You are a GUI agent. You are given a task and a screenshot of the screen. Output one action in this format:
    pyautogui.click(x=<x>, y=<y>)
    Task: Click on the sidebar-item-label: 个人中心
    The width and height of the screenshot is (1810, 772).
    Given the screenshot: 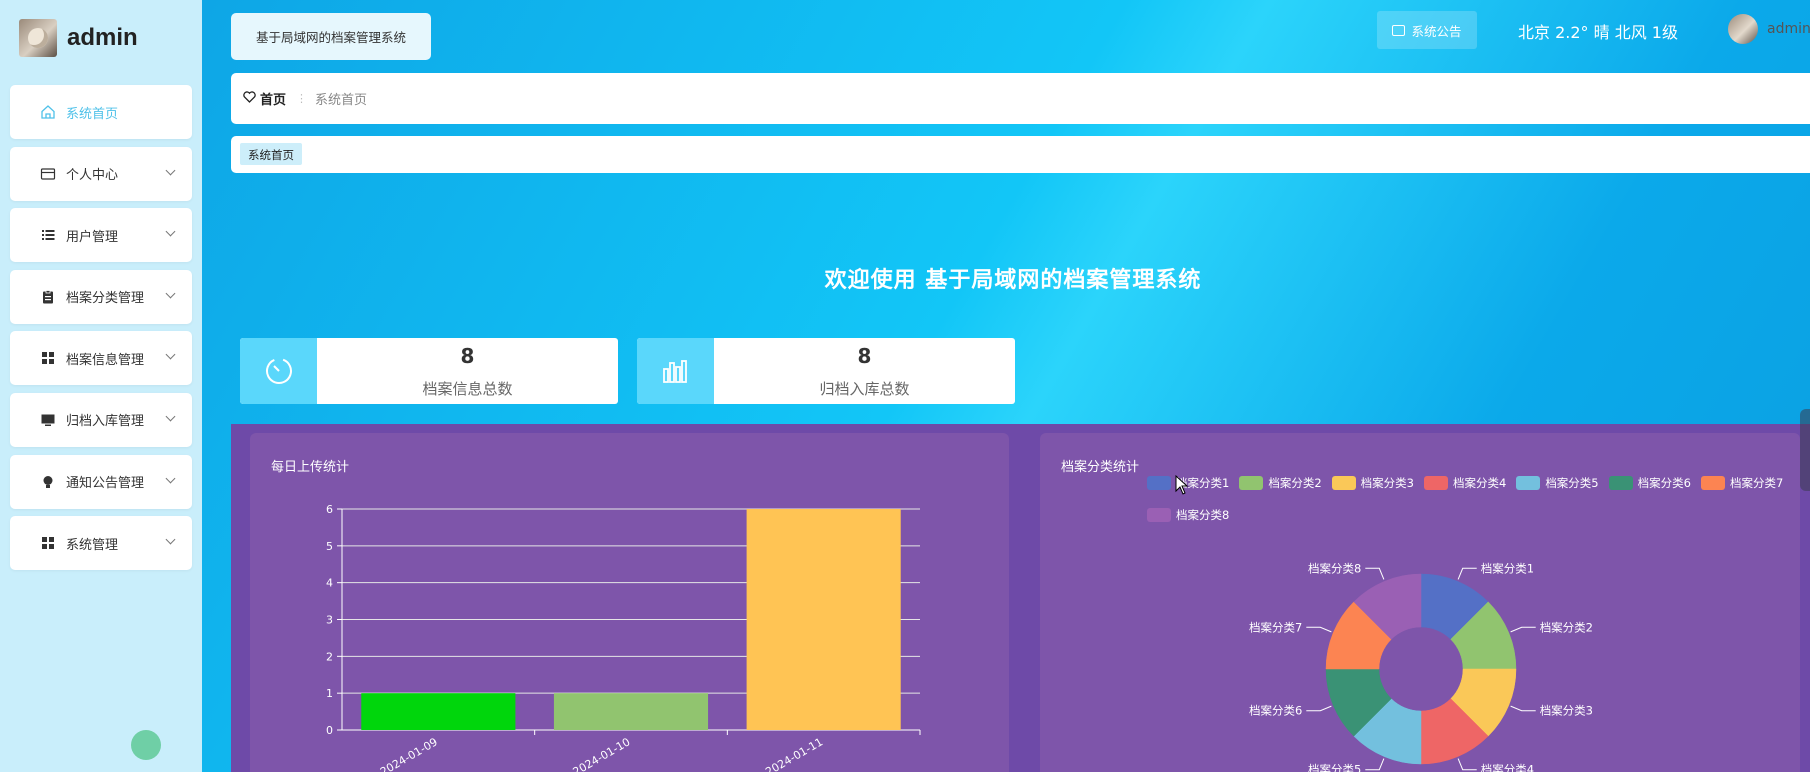 What is the action you would take?
    pyautogui.click(x=92, y=176)
    